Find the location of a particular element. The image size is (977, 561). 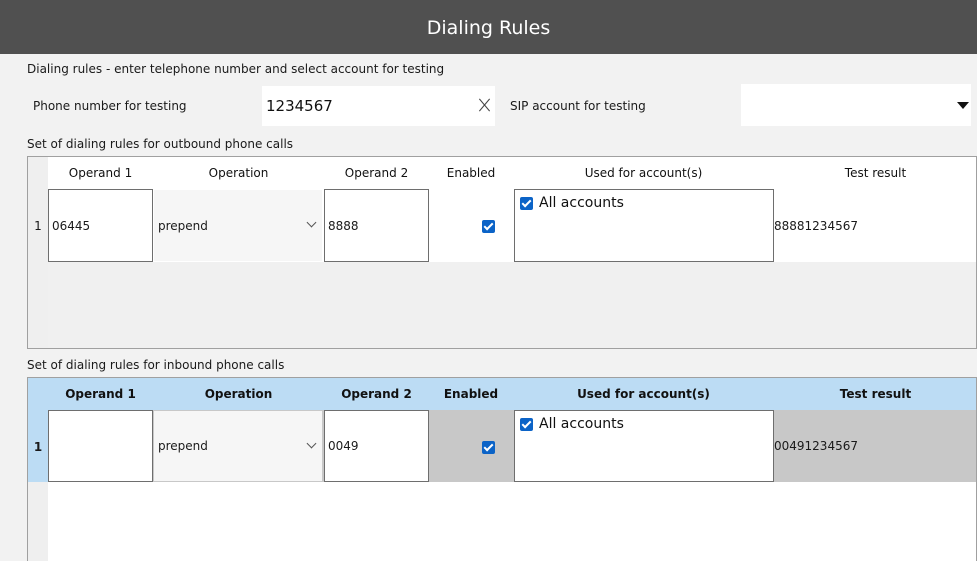

operand2-value: 0049 is located at coordinates (343, 446).